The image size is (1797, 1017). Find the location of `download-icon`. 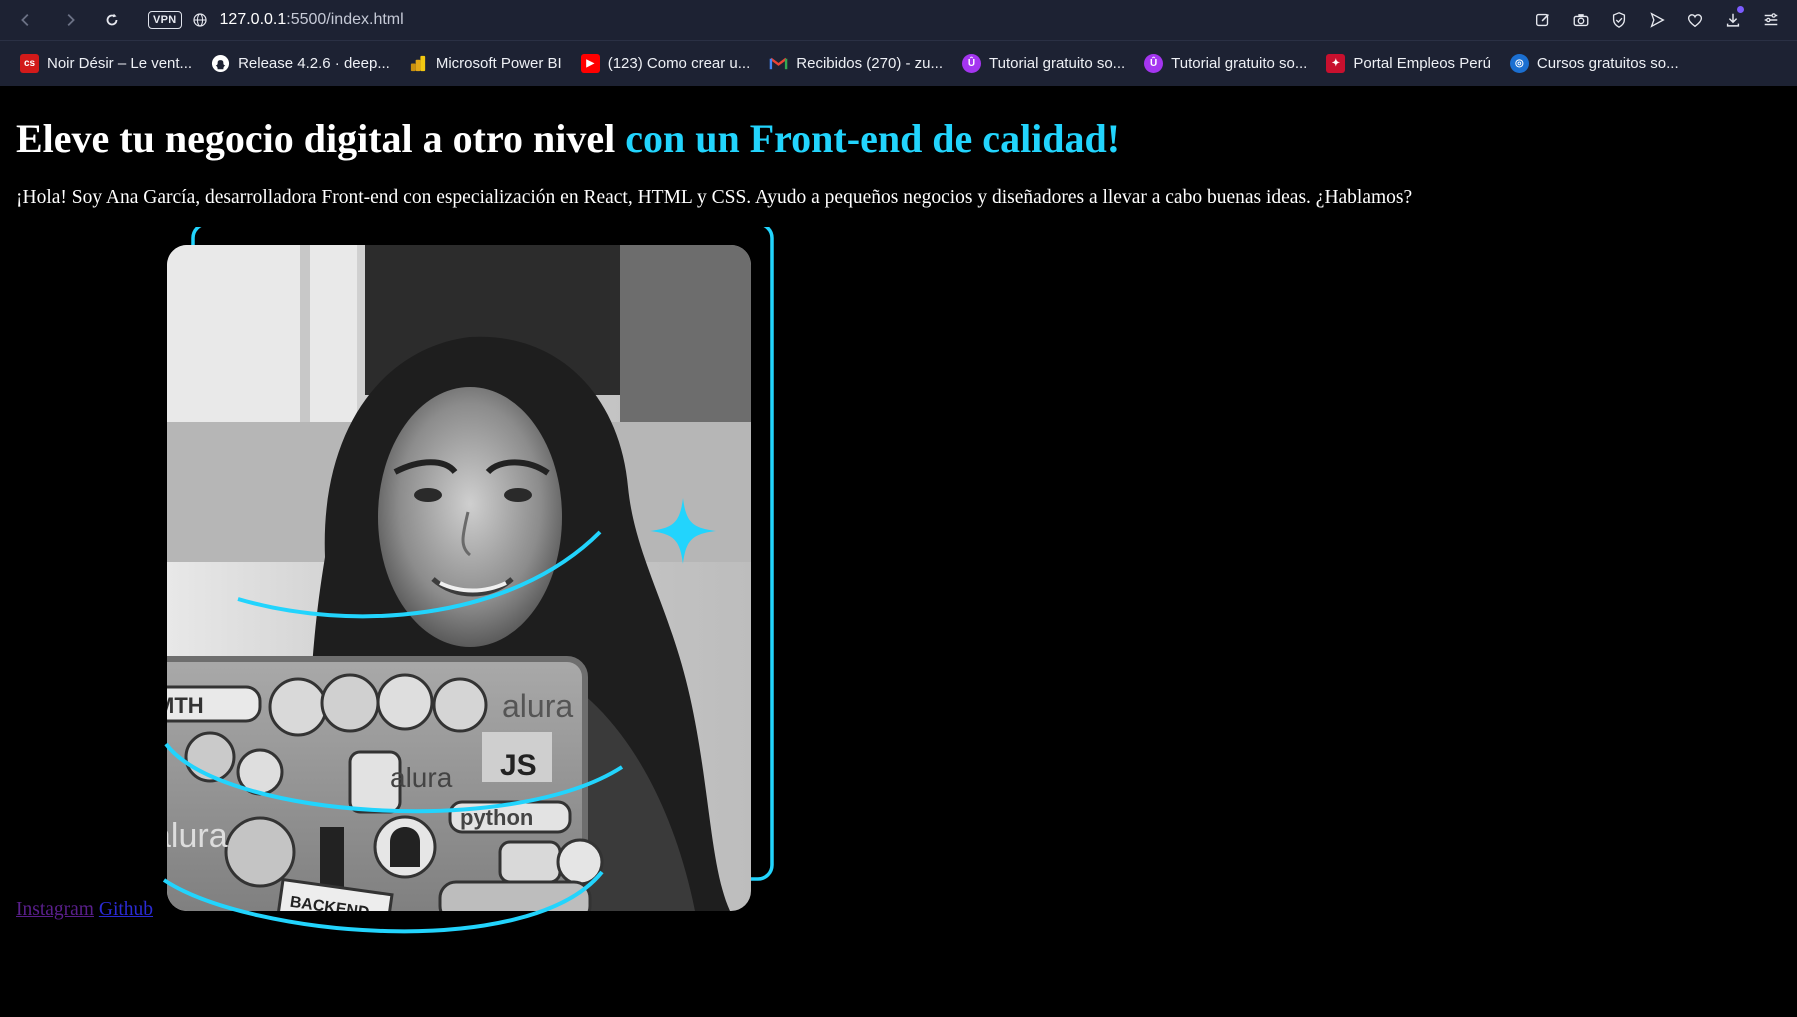

download-icon is located at coordinates (1733, 20).